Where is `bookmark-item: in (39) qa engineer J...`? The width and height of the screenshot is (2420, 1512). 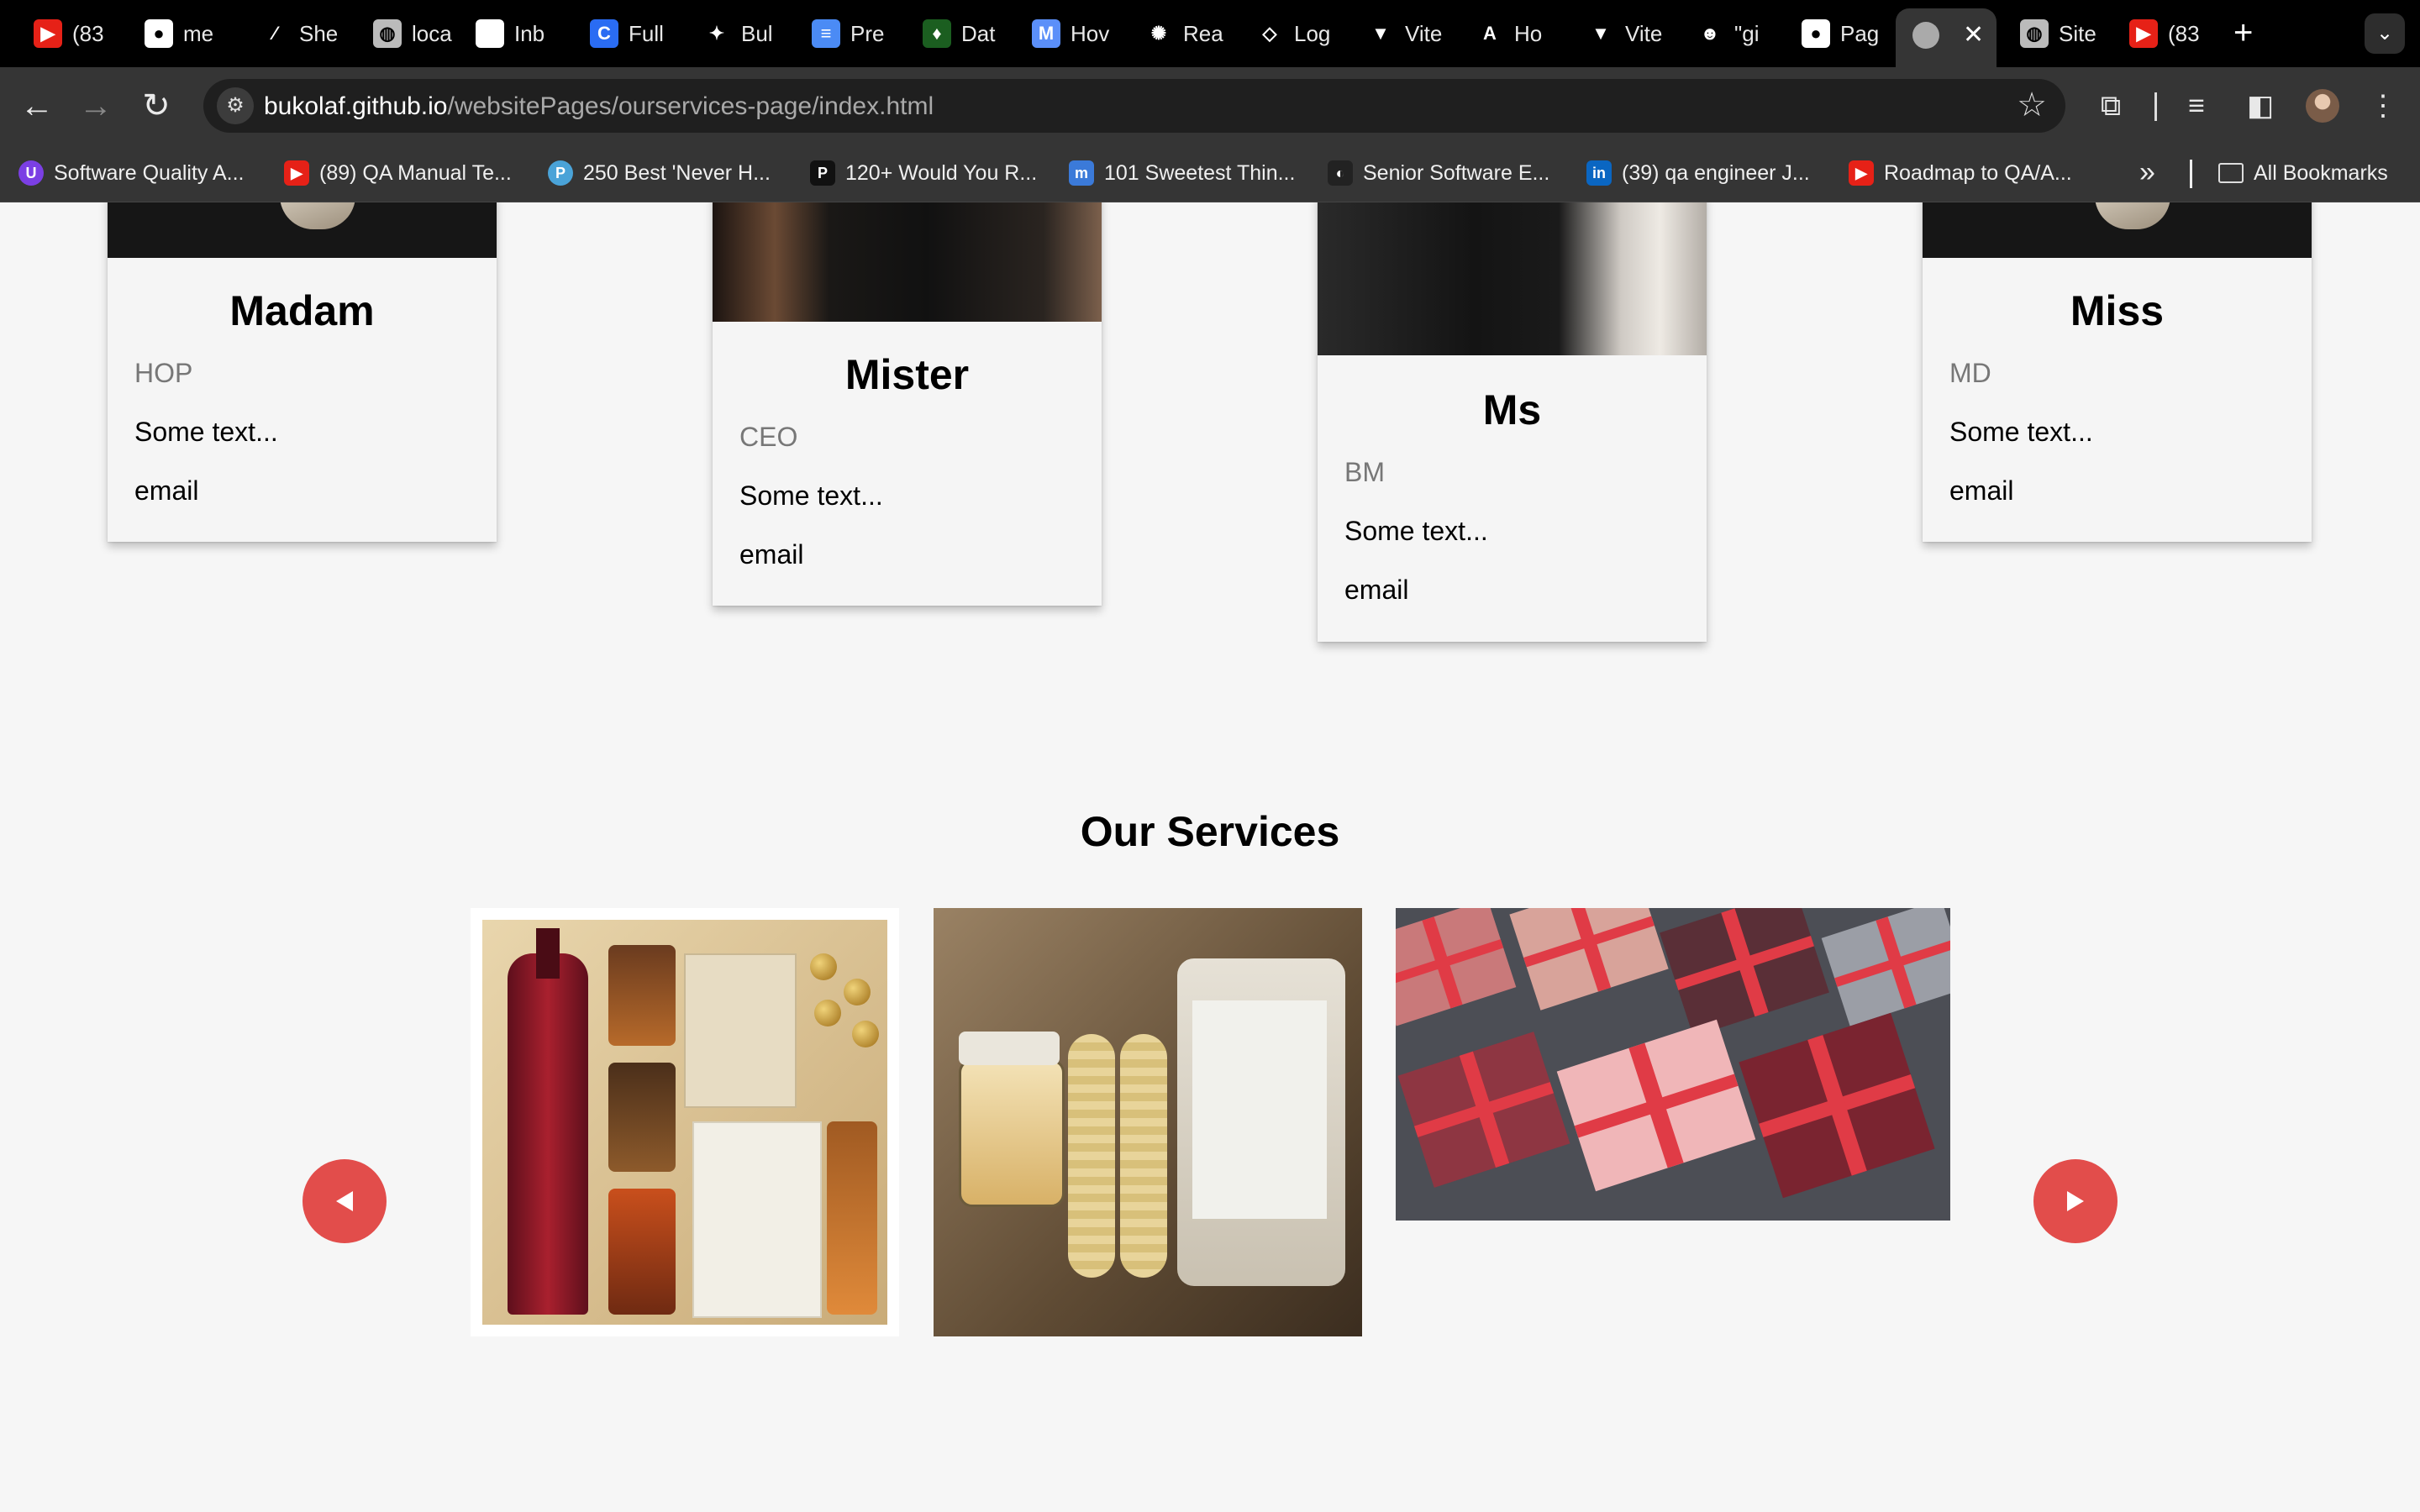
bookmark-item: in (39) qa engineer J... is located at coordinates (1698, 173).